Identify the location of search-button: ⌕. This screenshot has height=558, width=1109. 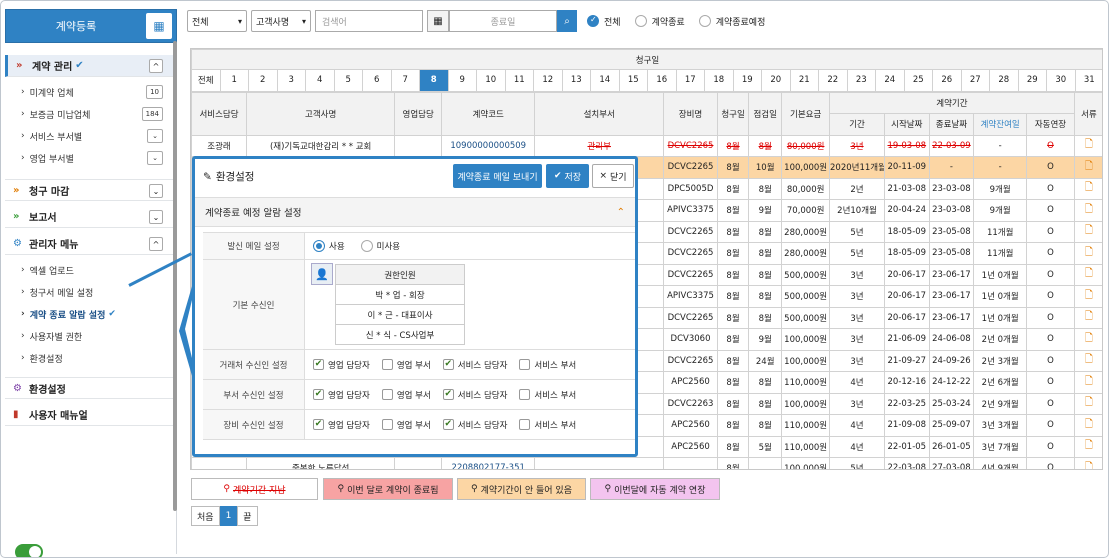
(567, 21).